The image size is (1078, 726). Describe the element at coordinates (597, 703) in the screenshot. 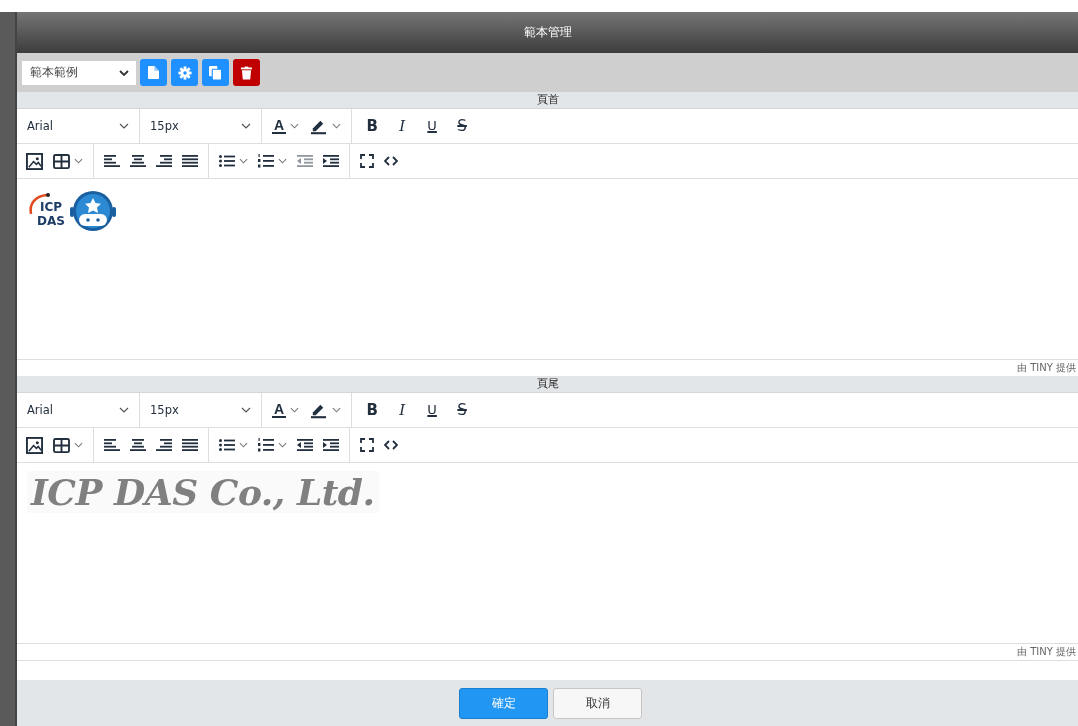

I see `cancel-button: 取消` at that location.